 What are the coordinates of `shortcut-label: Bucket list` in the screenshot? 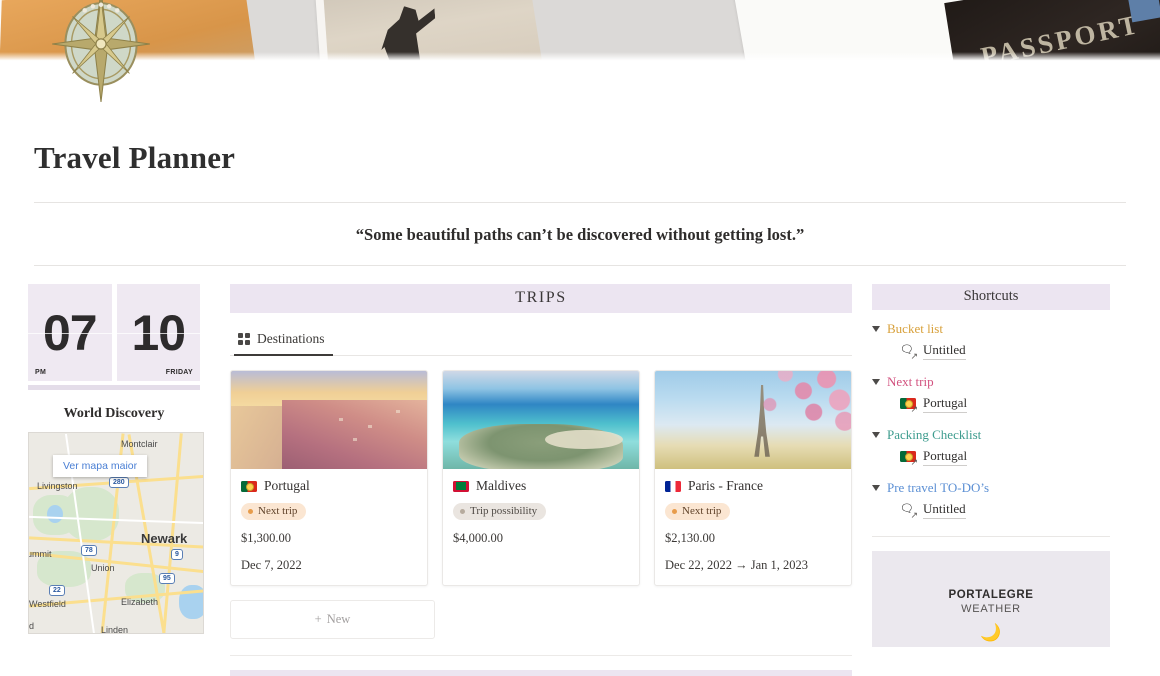 It's located at (915, 328).